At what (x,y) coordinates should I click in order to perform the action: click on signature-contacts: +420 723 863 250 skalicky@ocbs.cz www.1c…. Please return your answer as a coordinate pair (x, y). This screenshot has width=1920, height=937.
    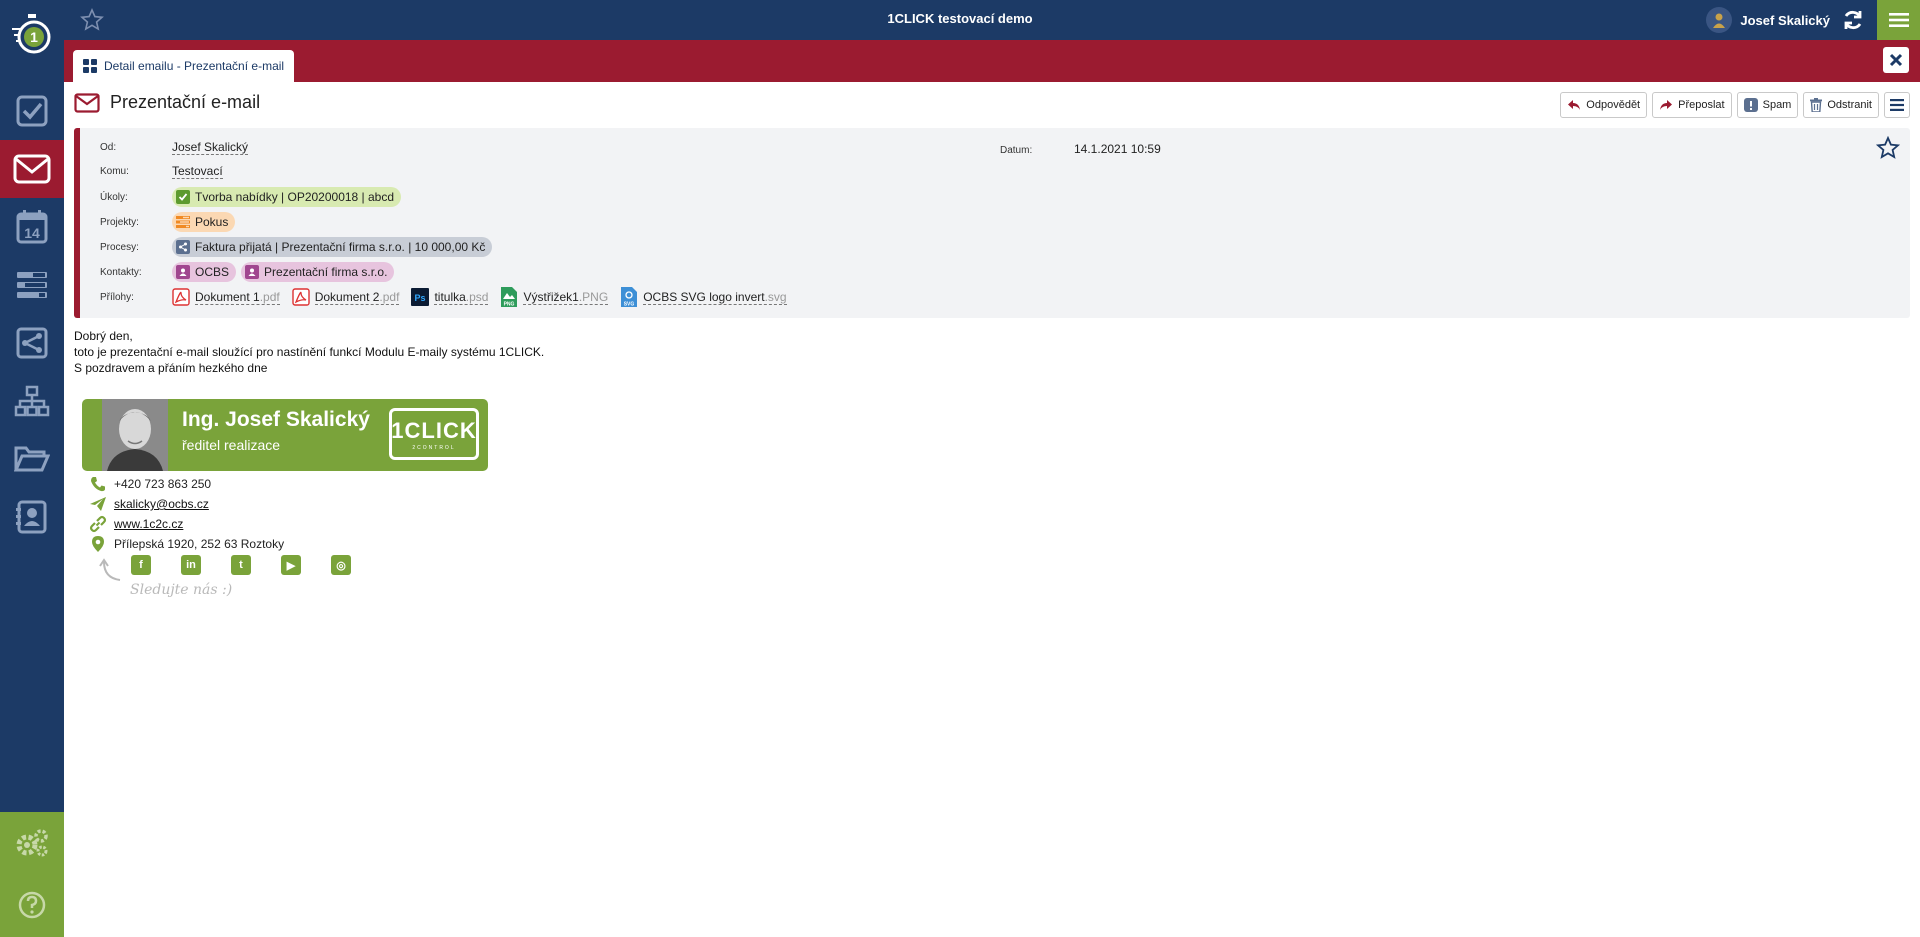
    Looking at the image, I should click on (183, 514).